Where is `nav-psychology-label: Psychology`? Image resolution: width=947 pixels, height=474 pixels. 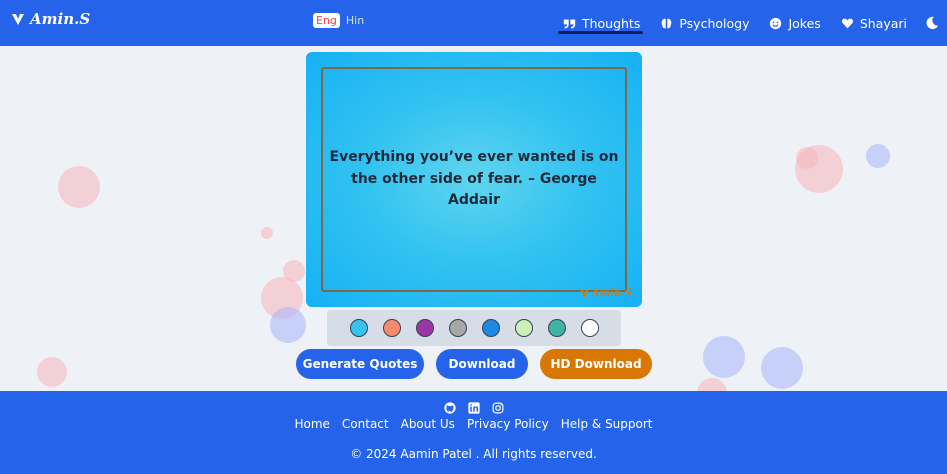
nav-psychology-label: Psychology is located at coordinates (714, 23).